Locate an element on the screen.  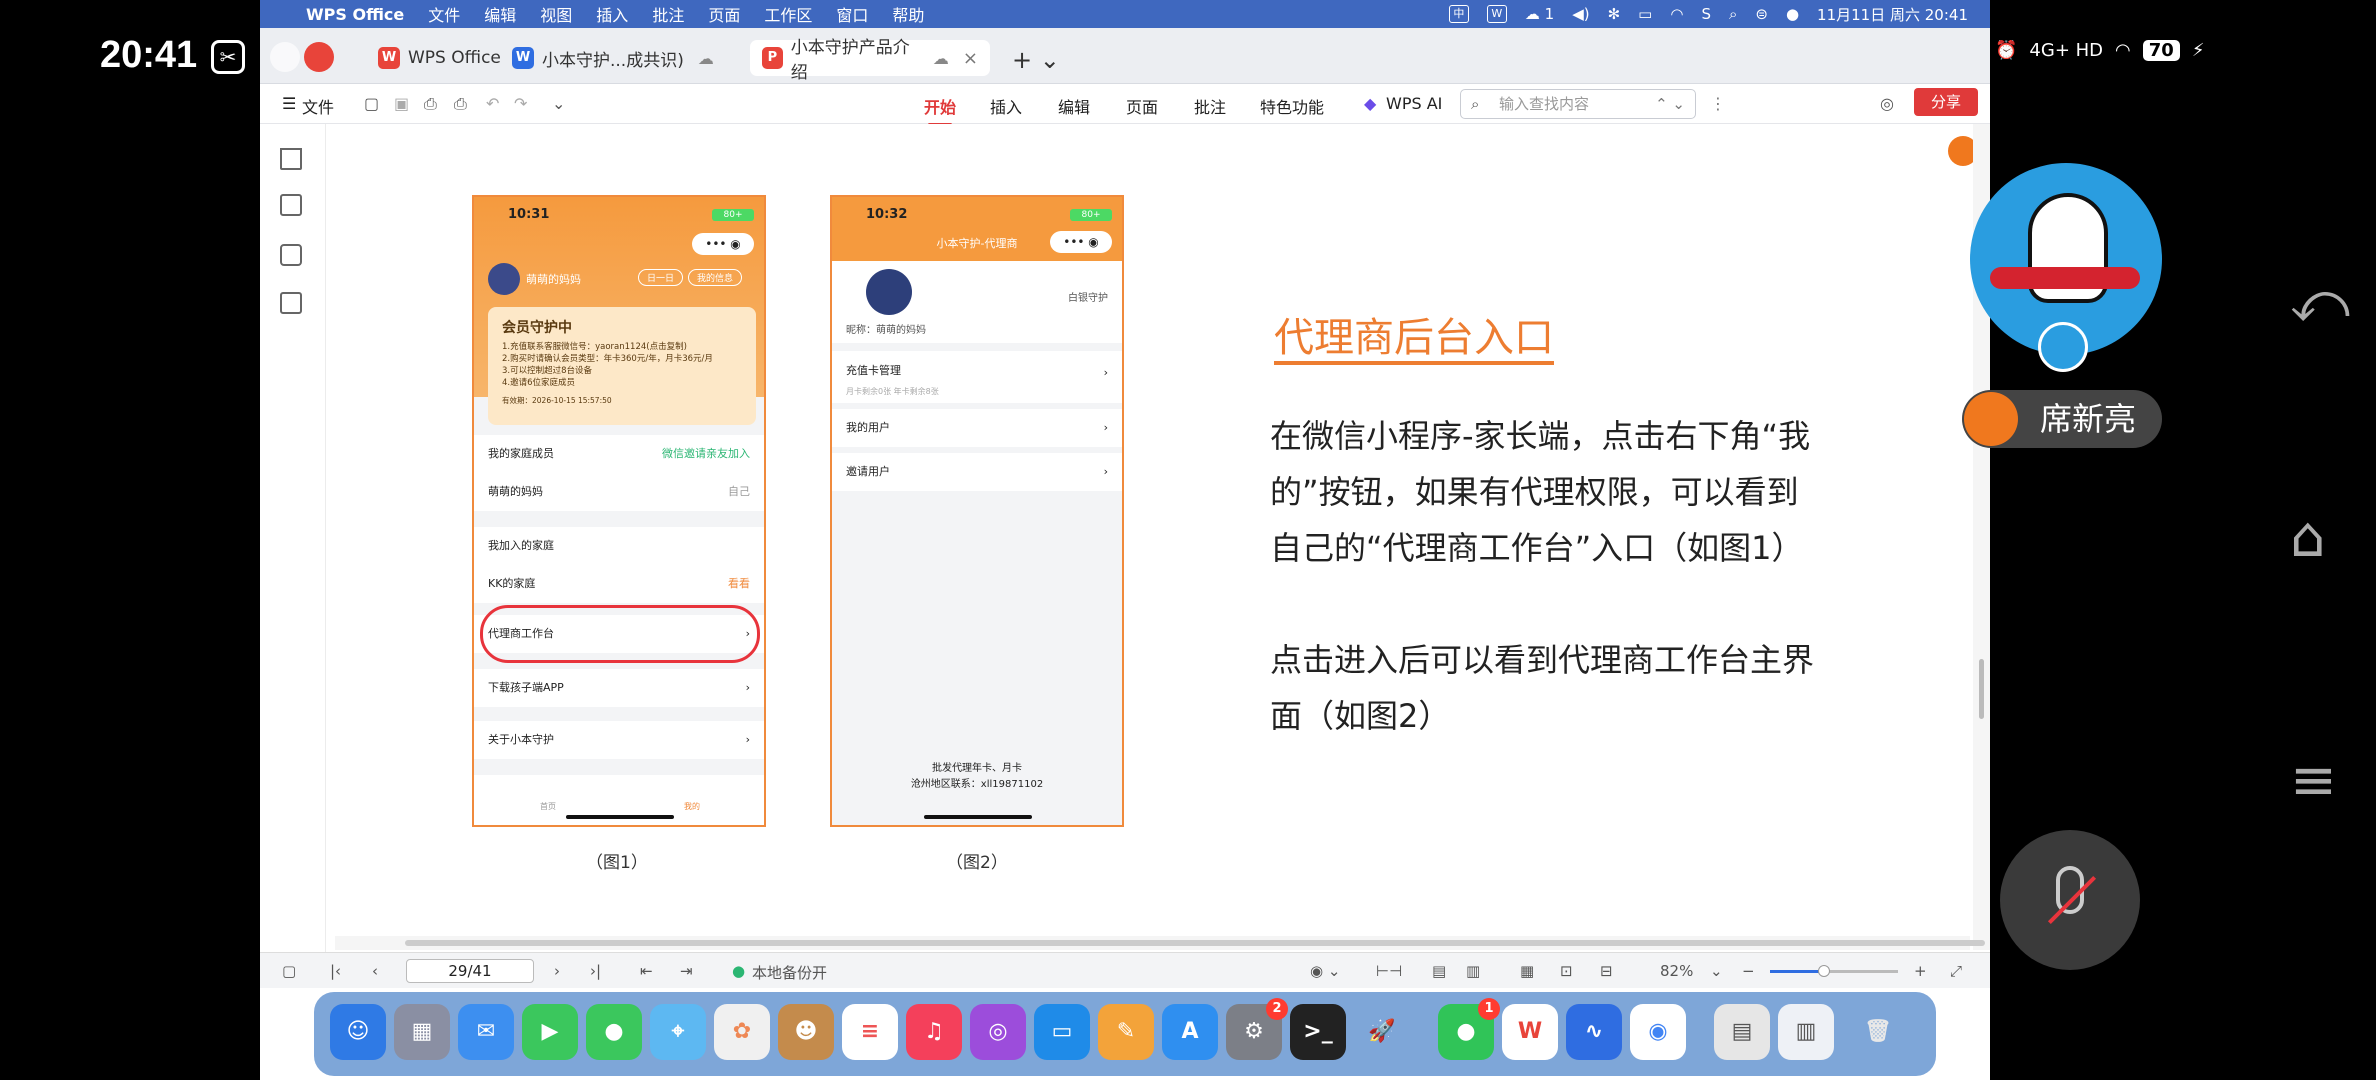
wechat-icon: ● 1 is located at coordinates (1469, 1029).